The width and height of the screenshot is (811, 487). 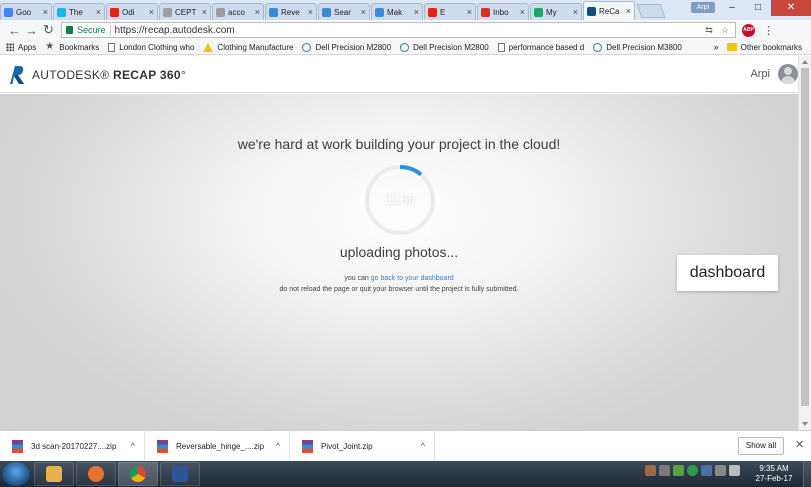 I want to click on tab-label: Reve, so click(x=290, y=12).